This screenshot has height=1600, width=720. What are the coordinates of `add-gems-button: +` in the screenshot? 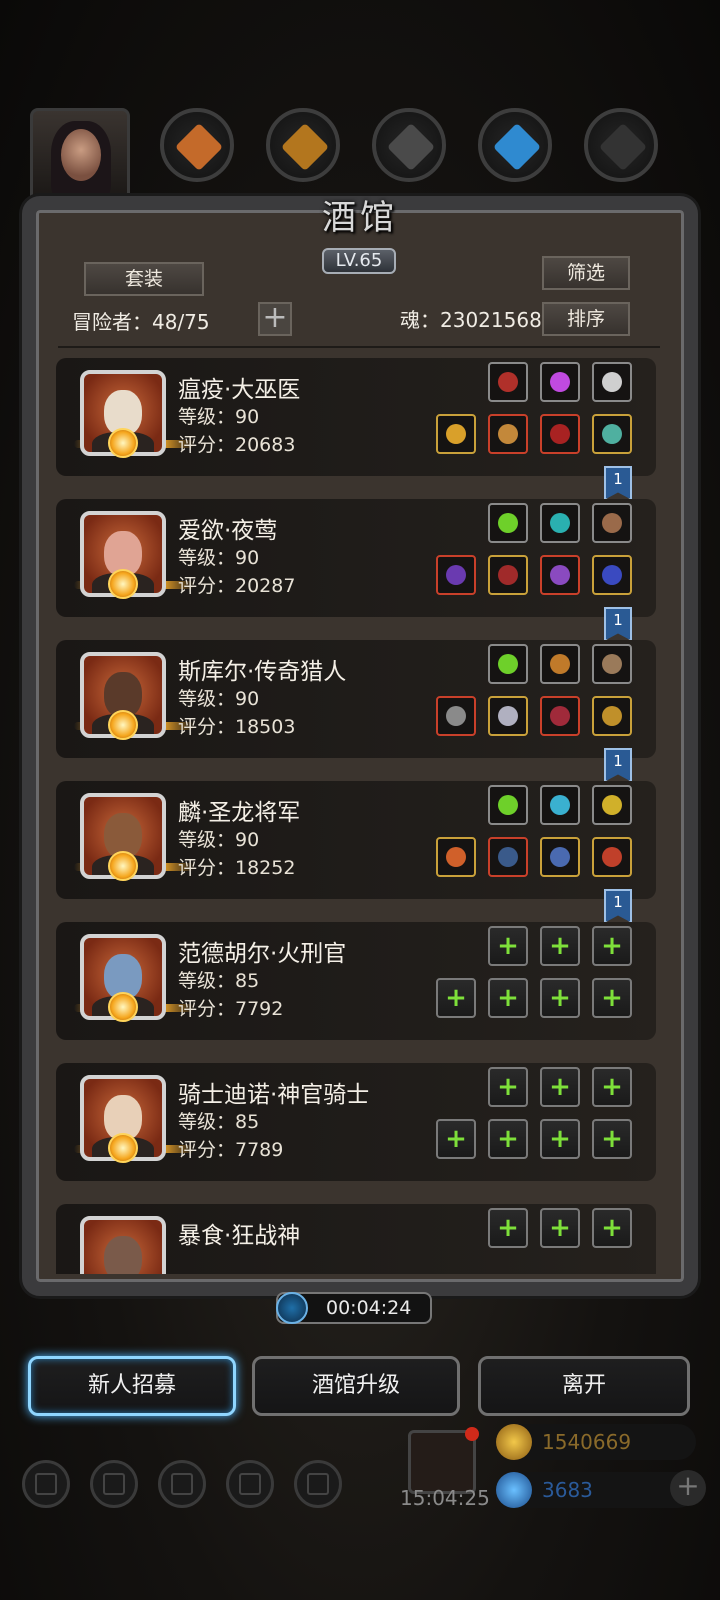 It's located at (688, 1488).